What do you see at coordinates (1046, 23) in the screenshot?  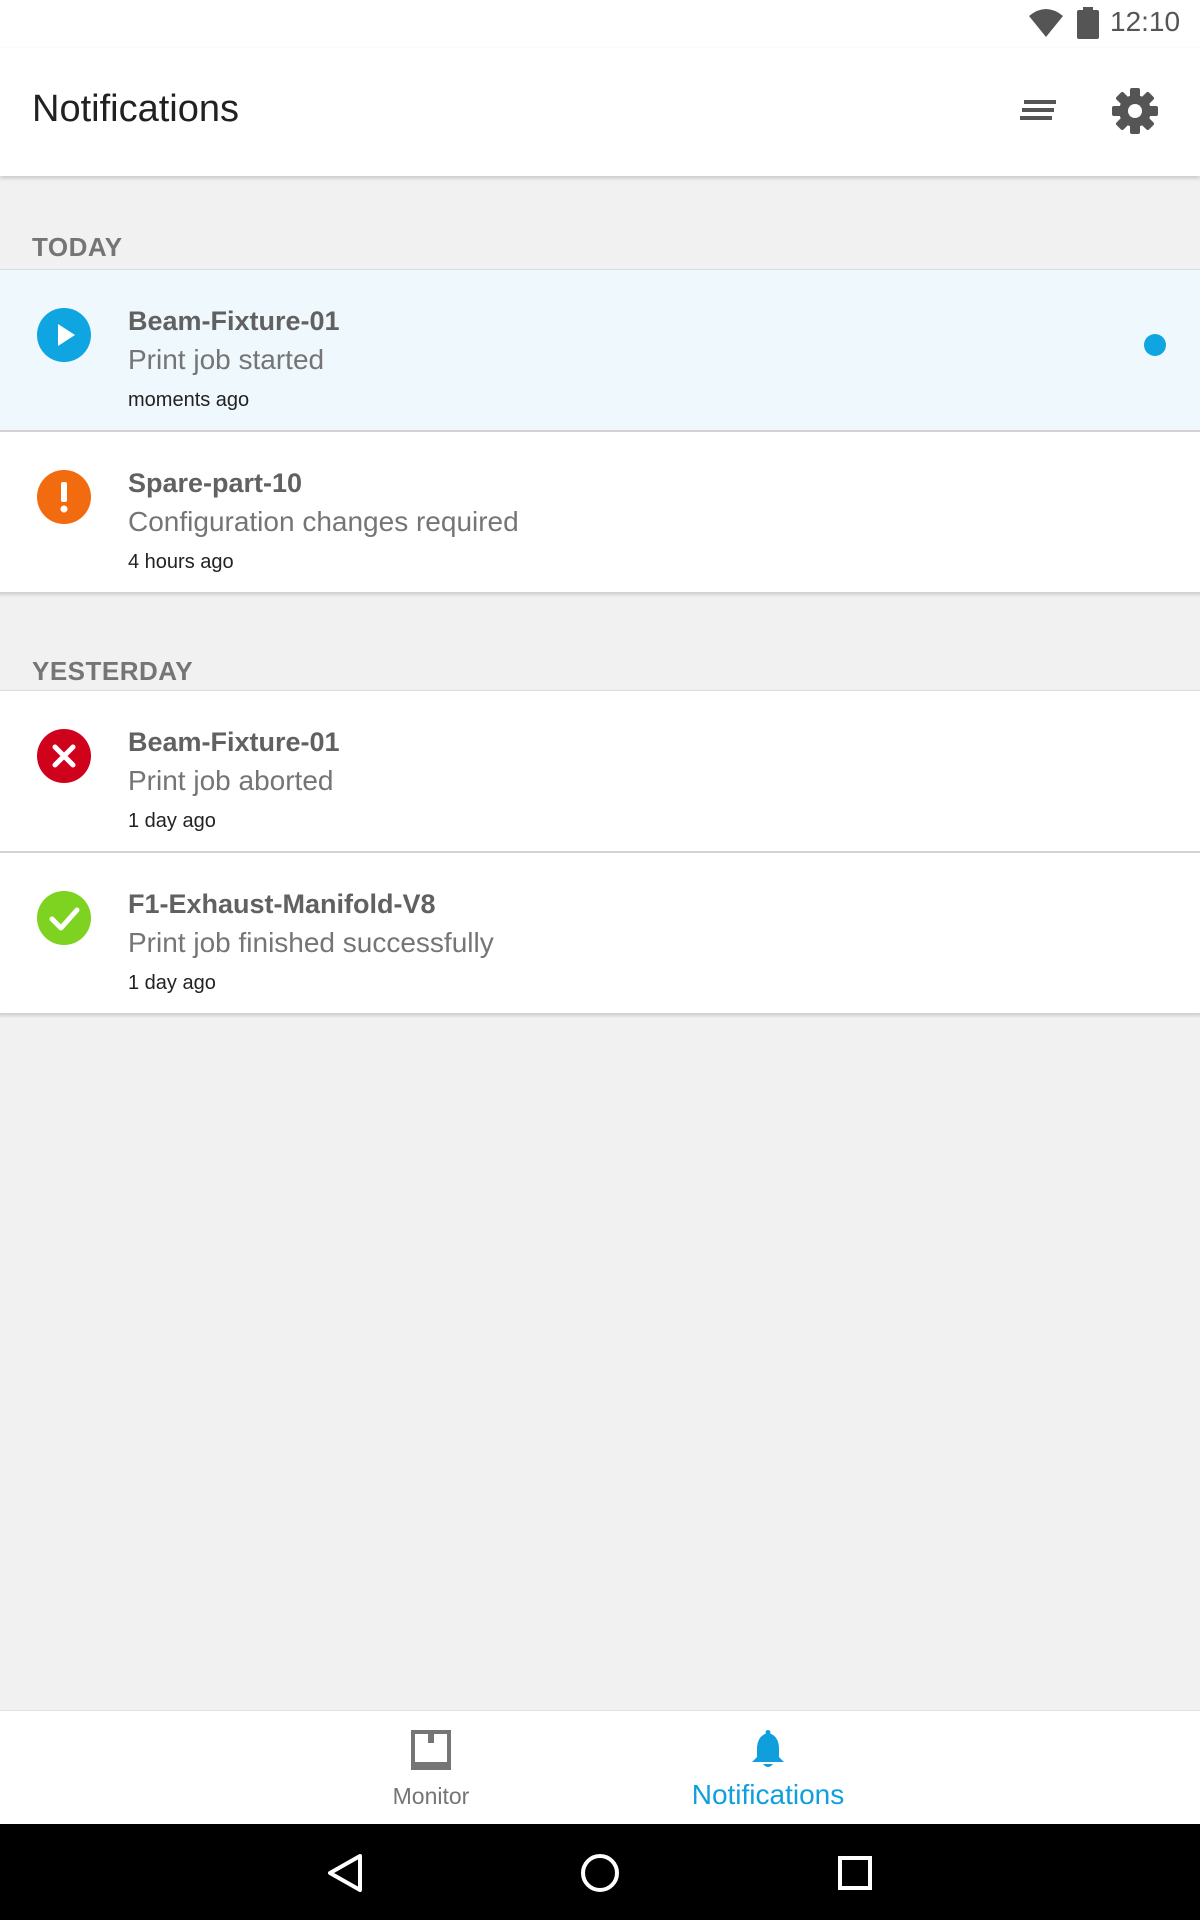 I see `wifi-icon` at bounding box center [1046, 23].